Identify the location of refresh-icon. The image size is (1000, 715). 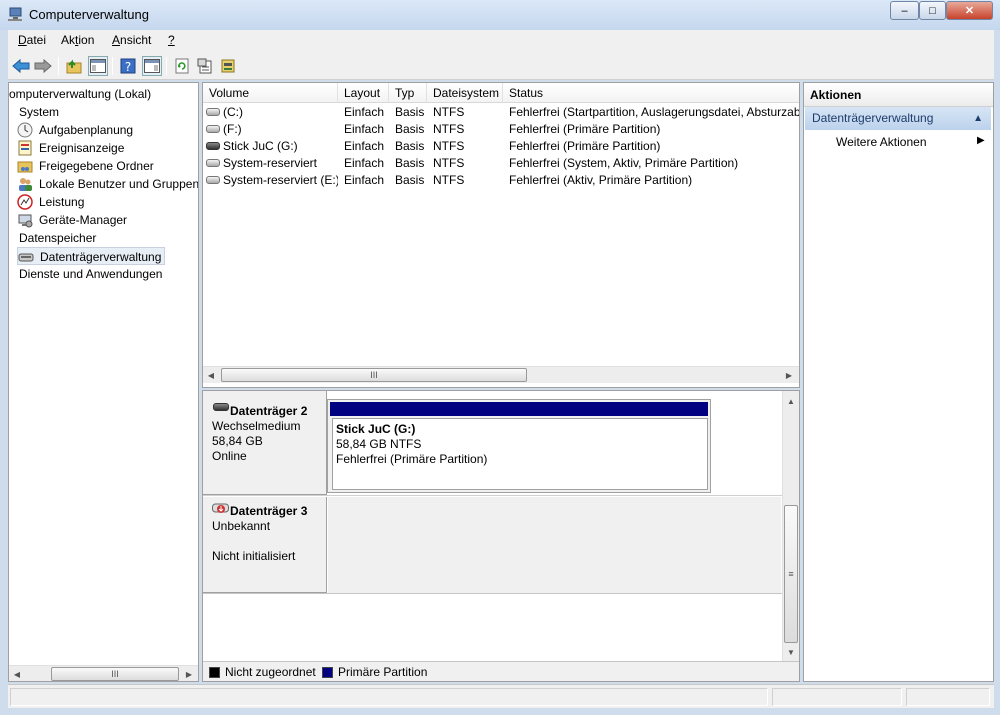
(182, 66).